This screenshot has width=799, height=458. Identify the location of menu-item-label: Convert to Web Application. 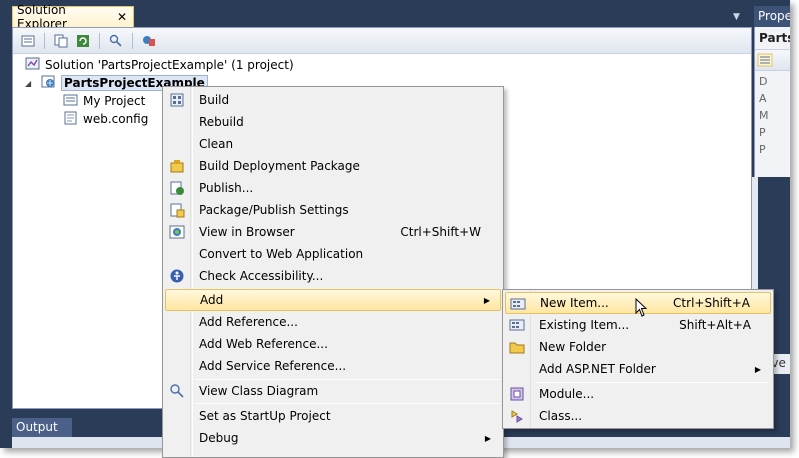
(281, 254).